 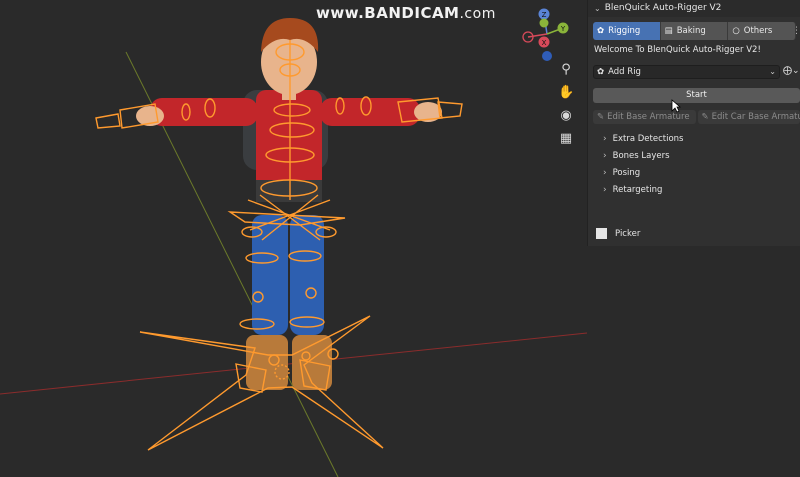 I want to click on bake-icon: ▤, so click(x=668, y=31).